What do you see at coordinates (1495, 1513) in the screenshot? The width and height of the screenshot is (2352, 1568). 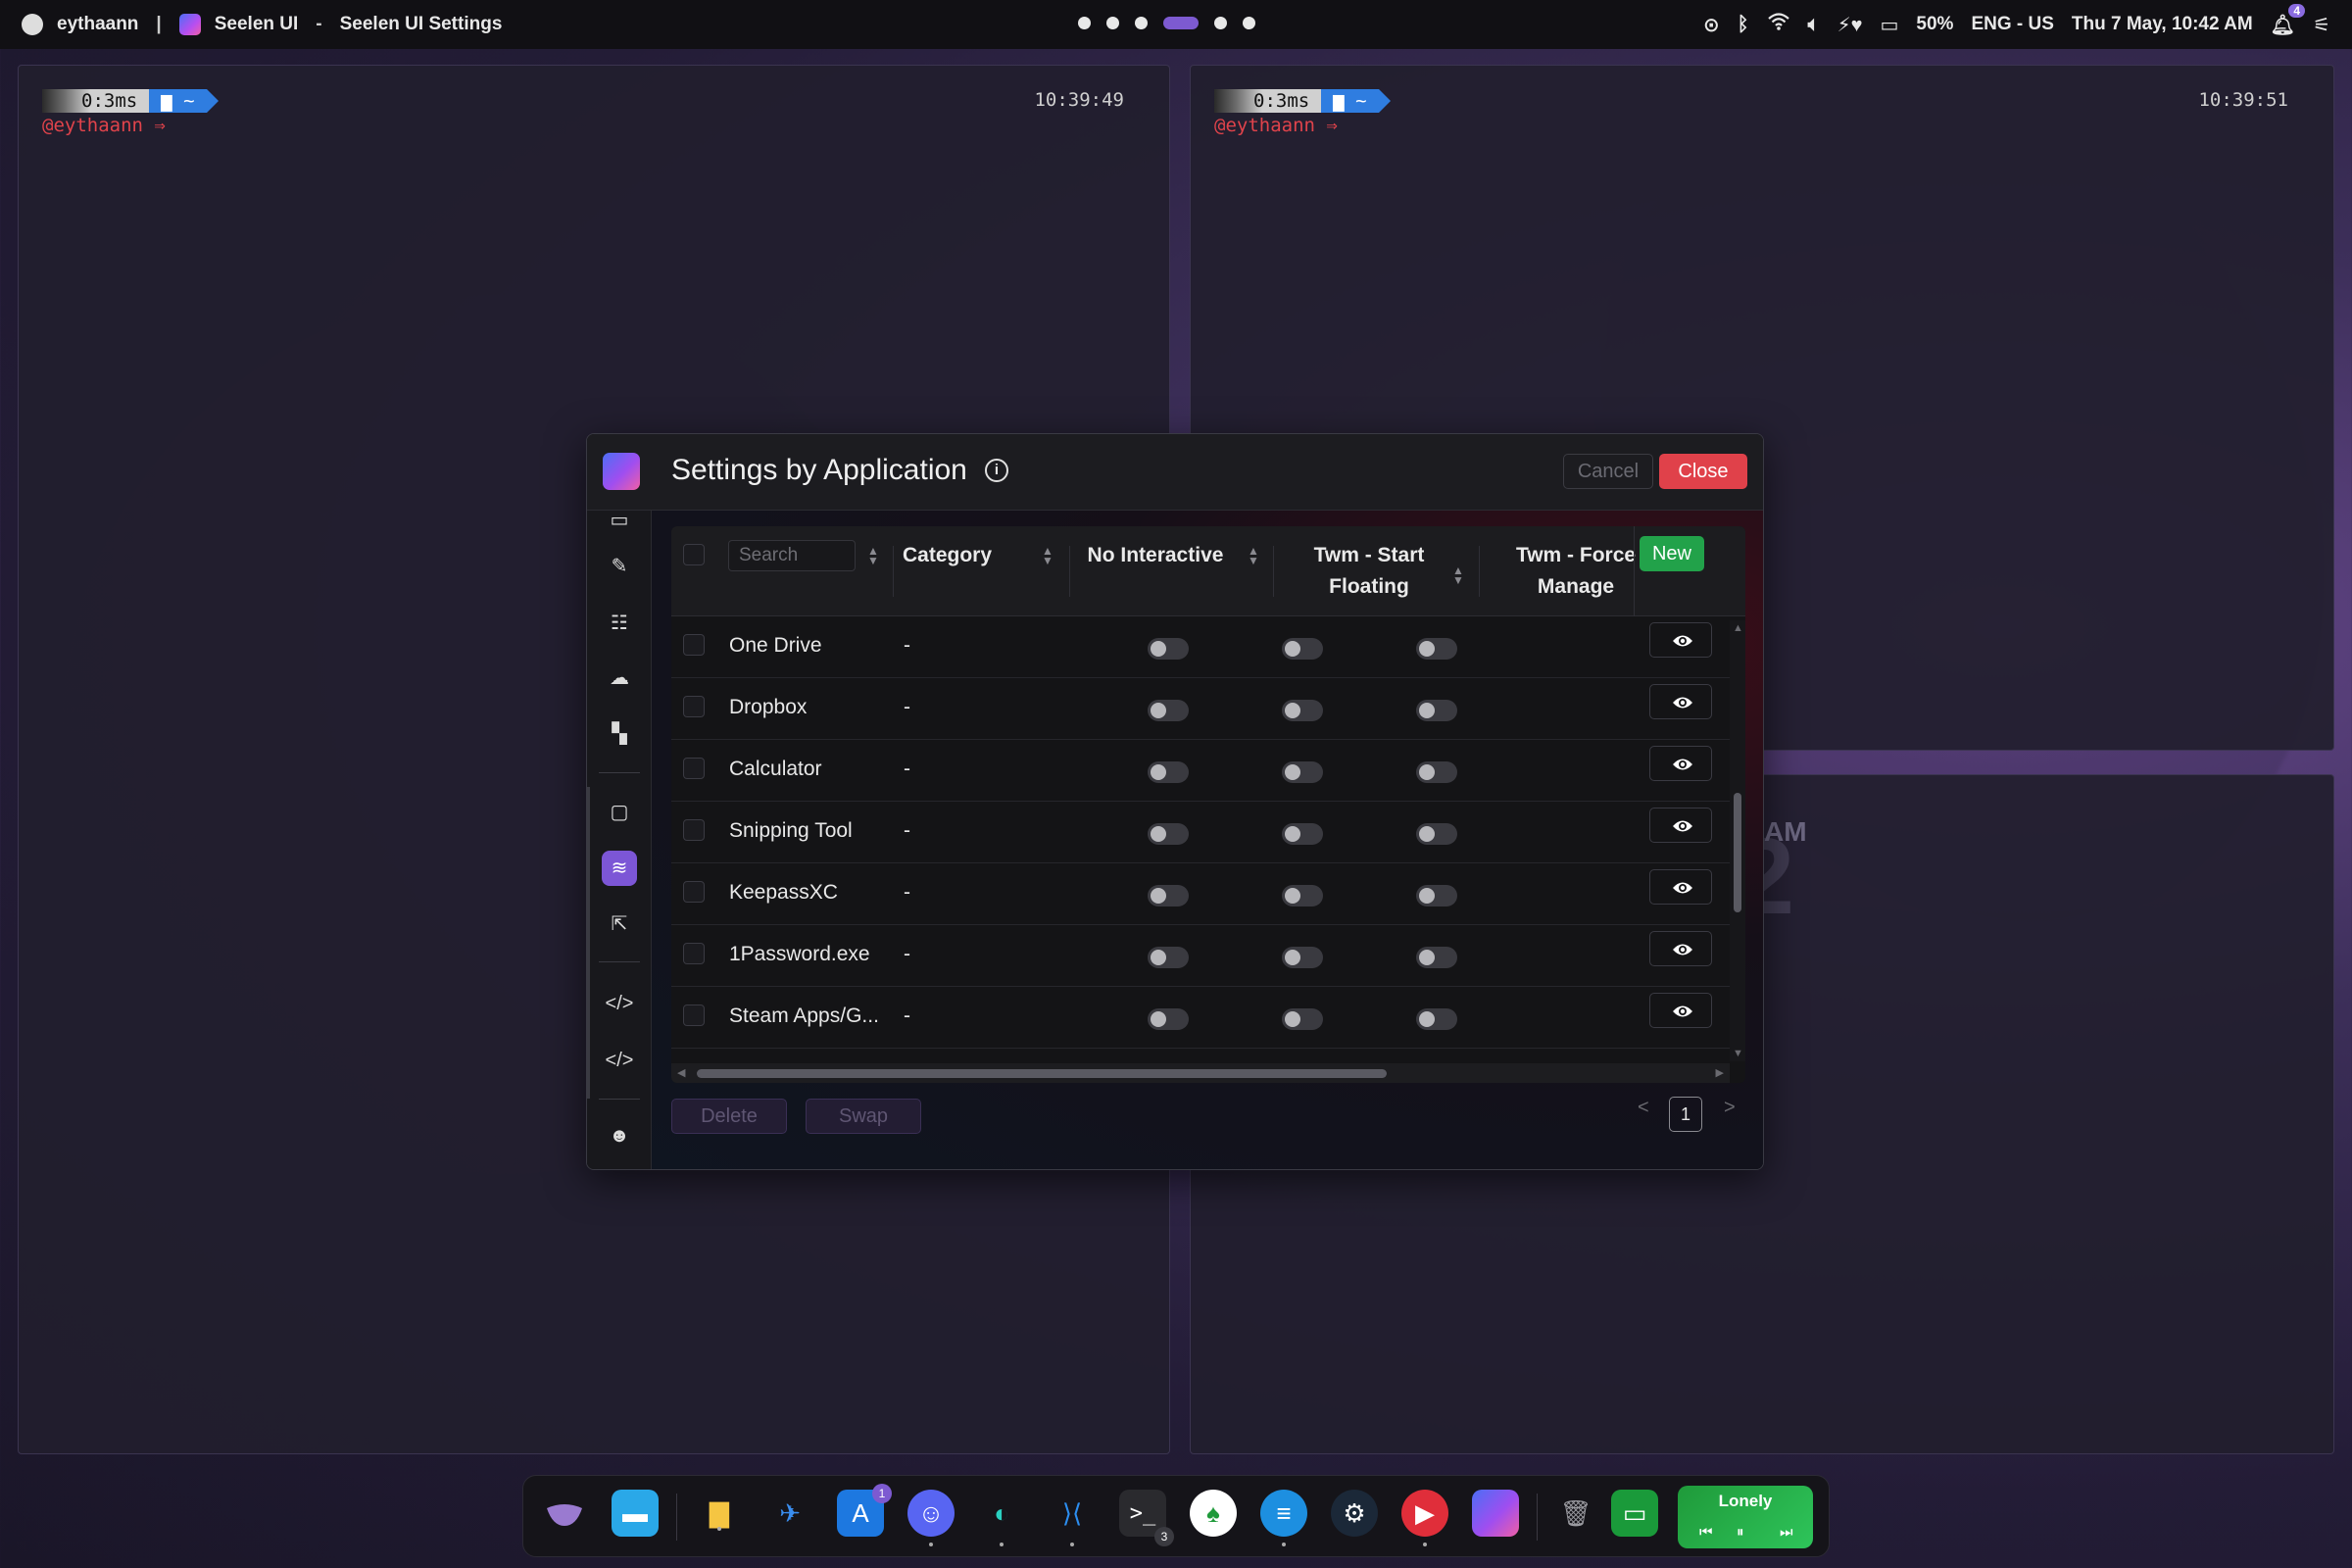 I see `seelen-settings-icon` at bounding box center [1495, 1513].